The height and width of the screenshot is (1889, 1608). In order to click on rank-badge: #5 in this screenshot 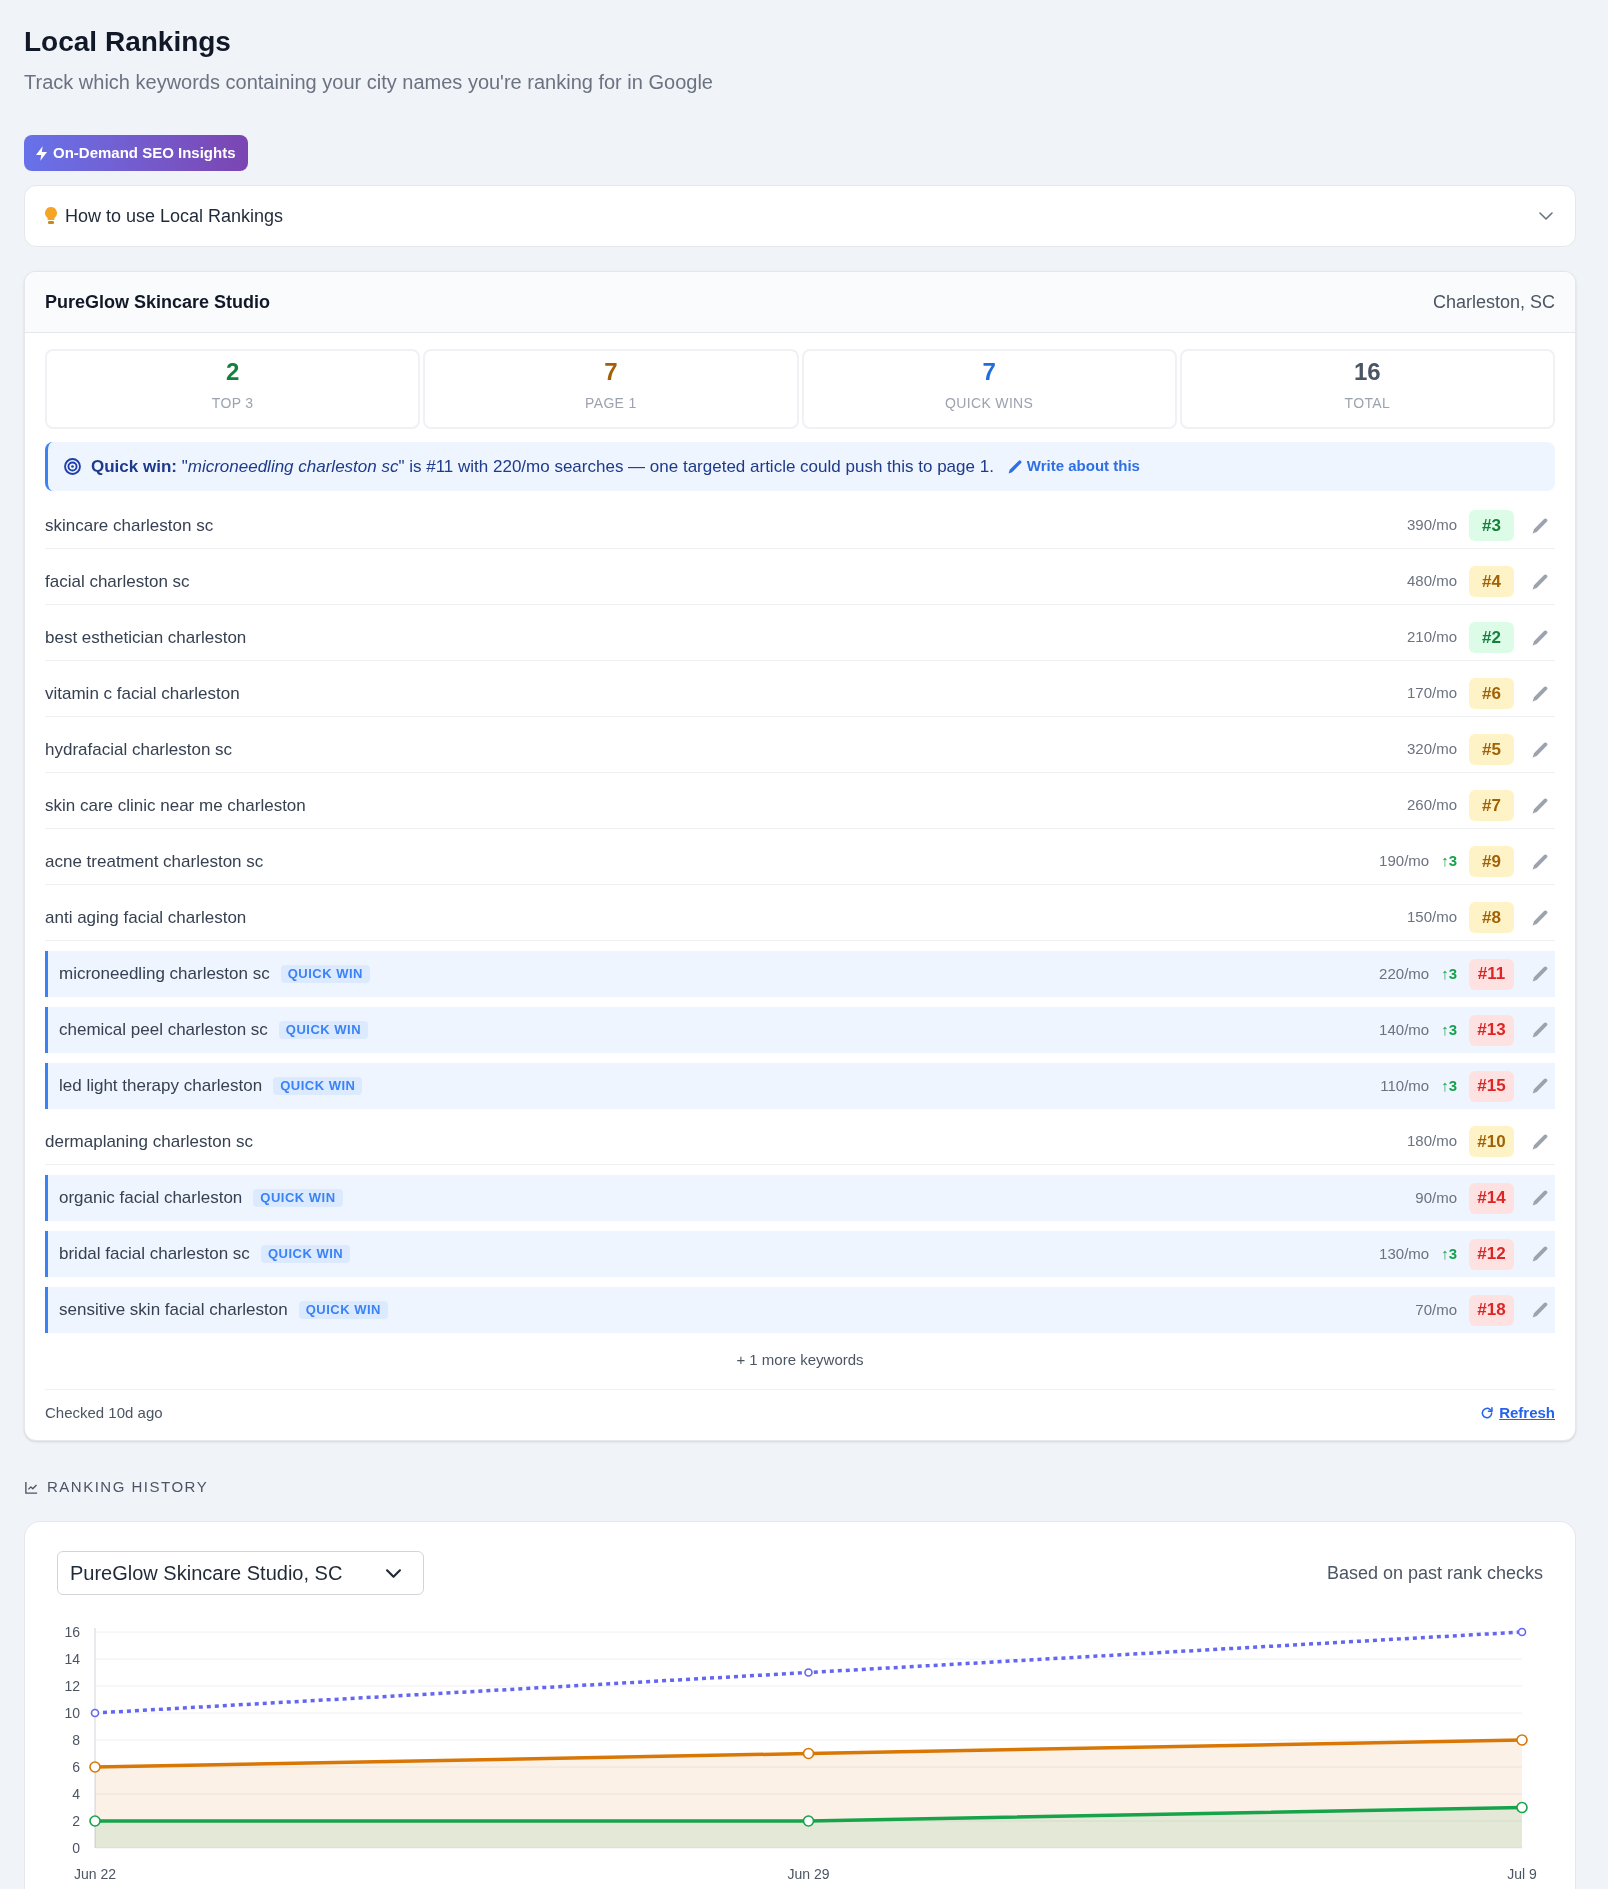, I will do `click(1491, 749)`.